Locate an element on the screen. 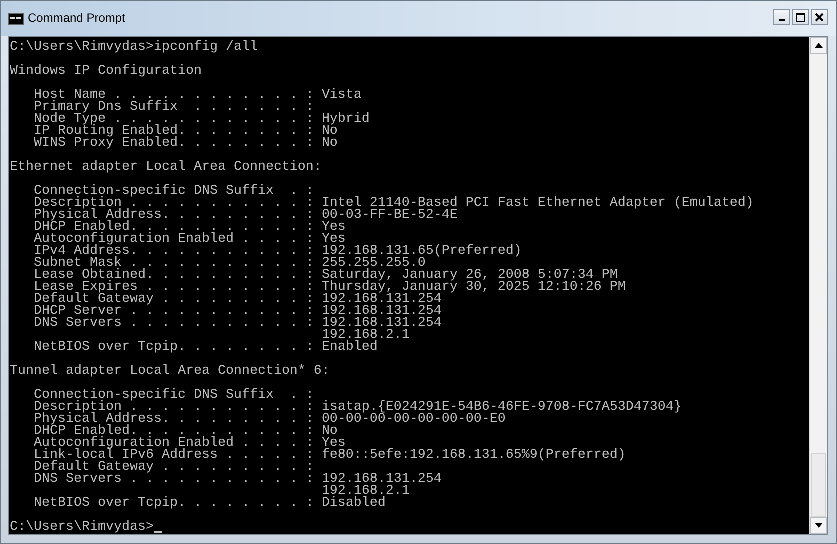 The width and height of the screenshot is (837, 544). property-value: 00-03-FF-BE-52-4E is located at coordinates (390, 216).